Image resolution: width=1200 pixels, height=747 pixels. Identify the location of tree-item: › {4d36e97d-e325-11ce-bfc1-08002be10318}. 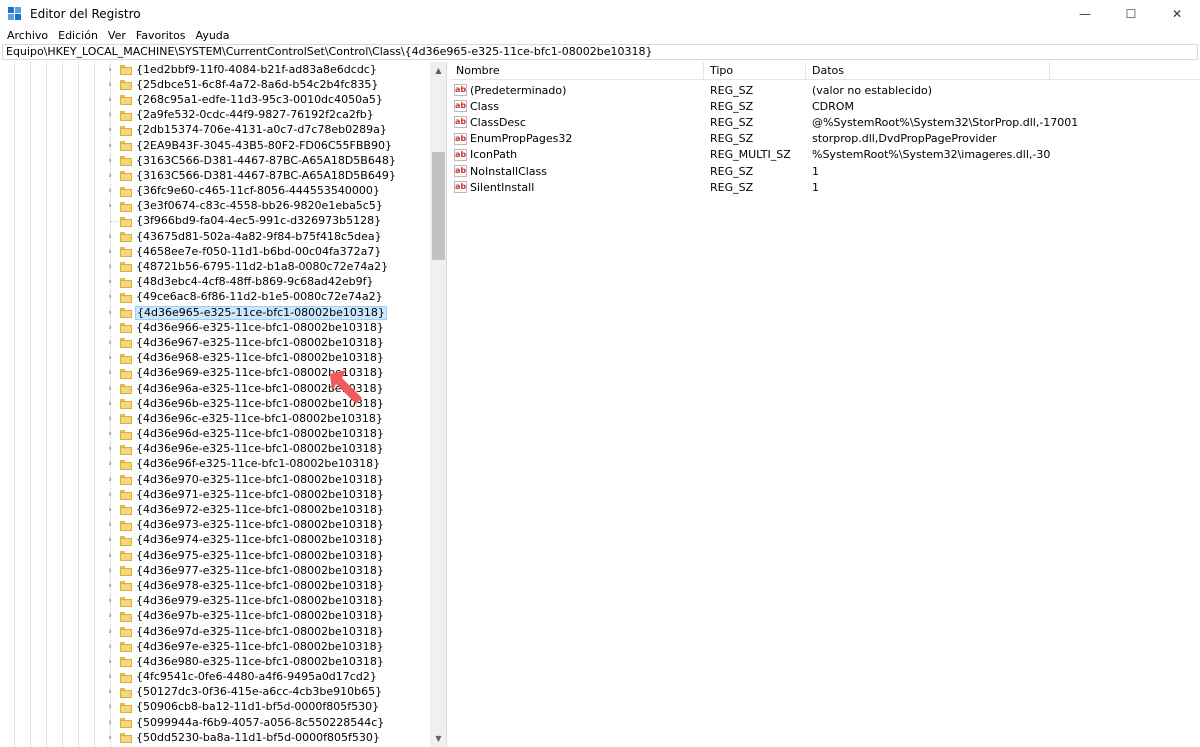
(216, 631).